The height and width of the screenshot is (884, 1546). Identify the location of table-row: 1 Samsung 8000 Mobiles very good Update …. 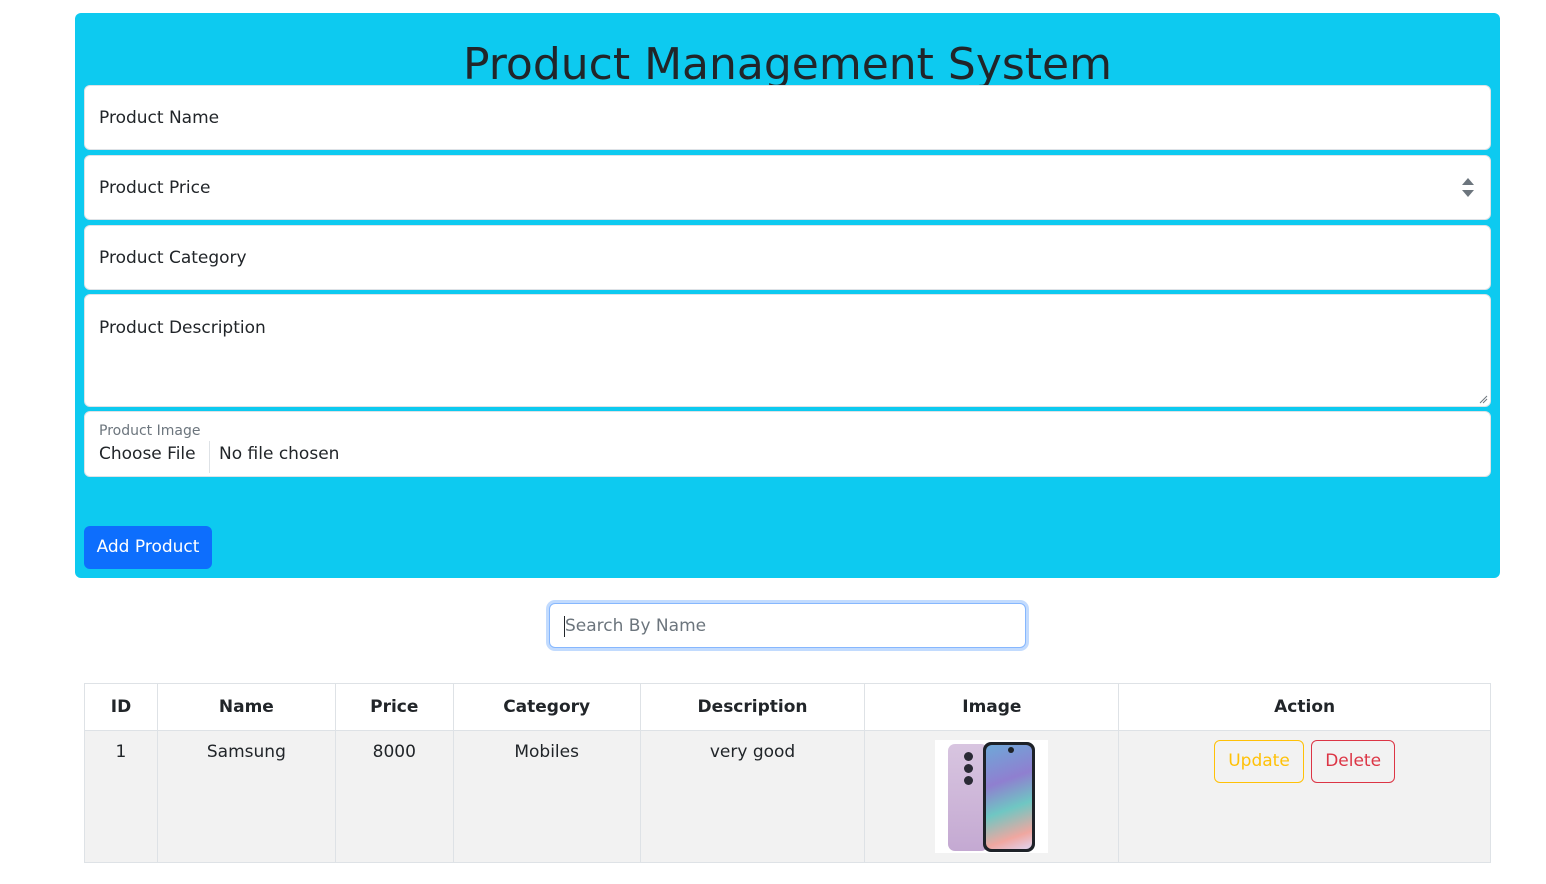
(787, 796).